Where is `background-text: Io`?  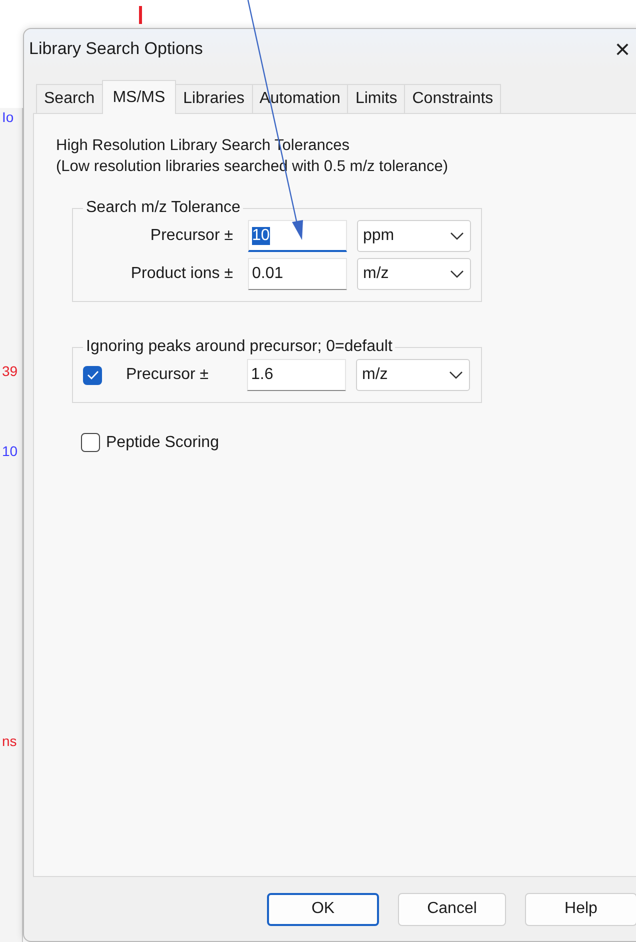
background-text: Io is located at coordinates (8, 117).